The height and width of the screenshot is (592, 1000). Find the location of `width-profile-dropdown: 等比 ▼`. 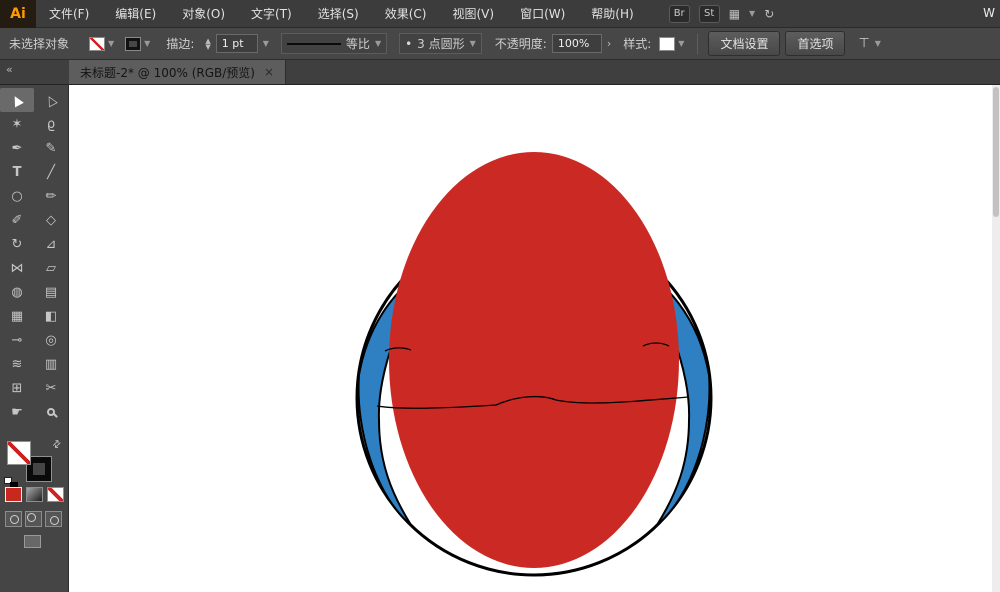

width-profile-dropdown: 等比 ▼ is located at coordinates (334, 43).